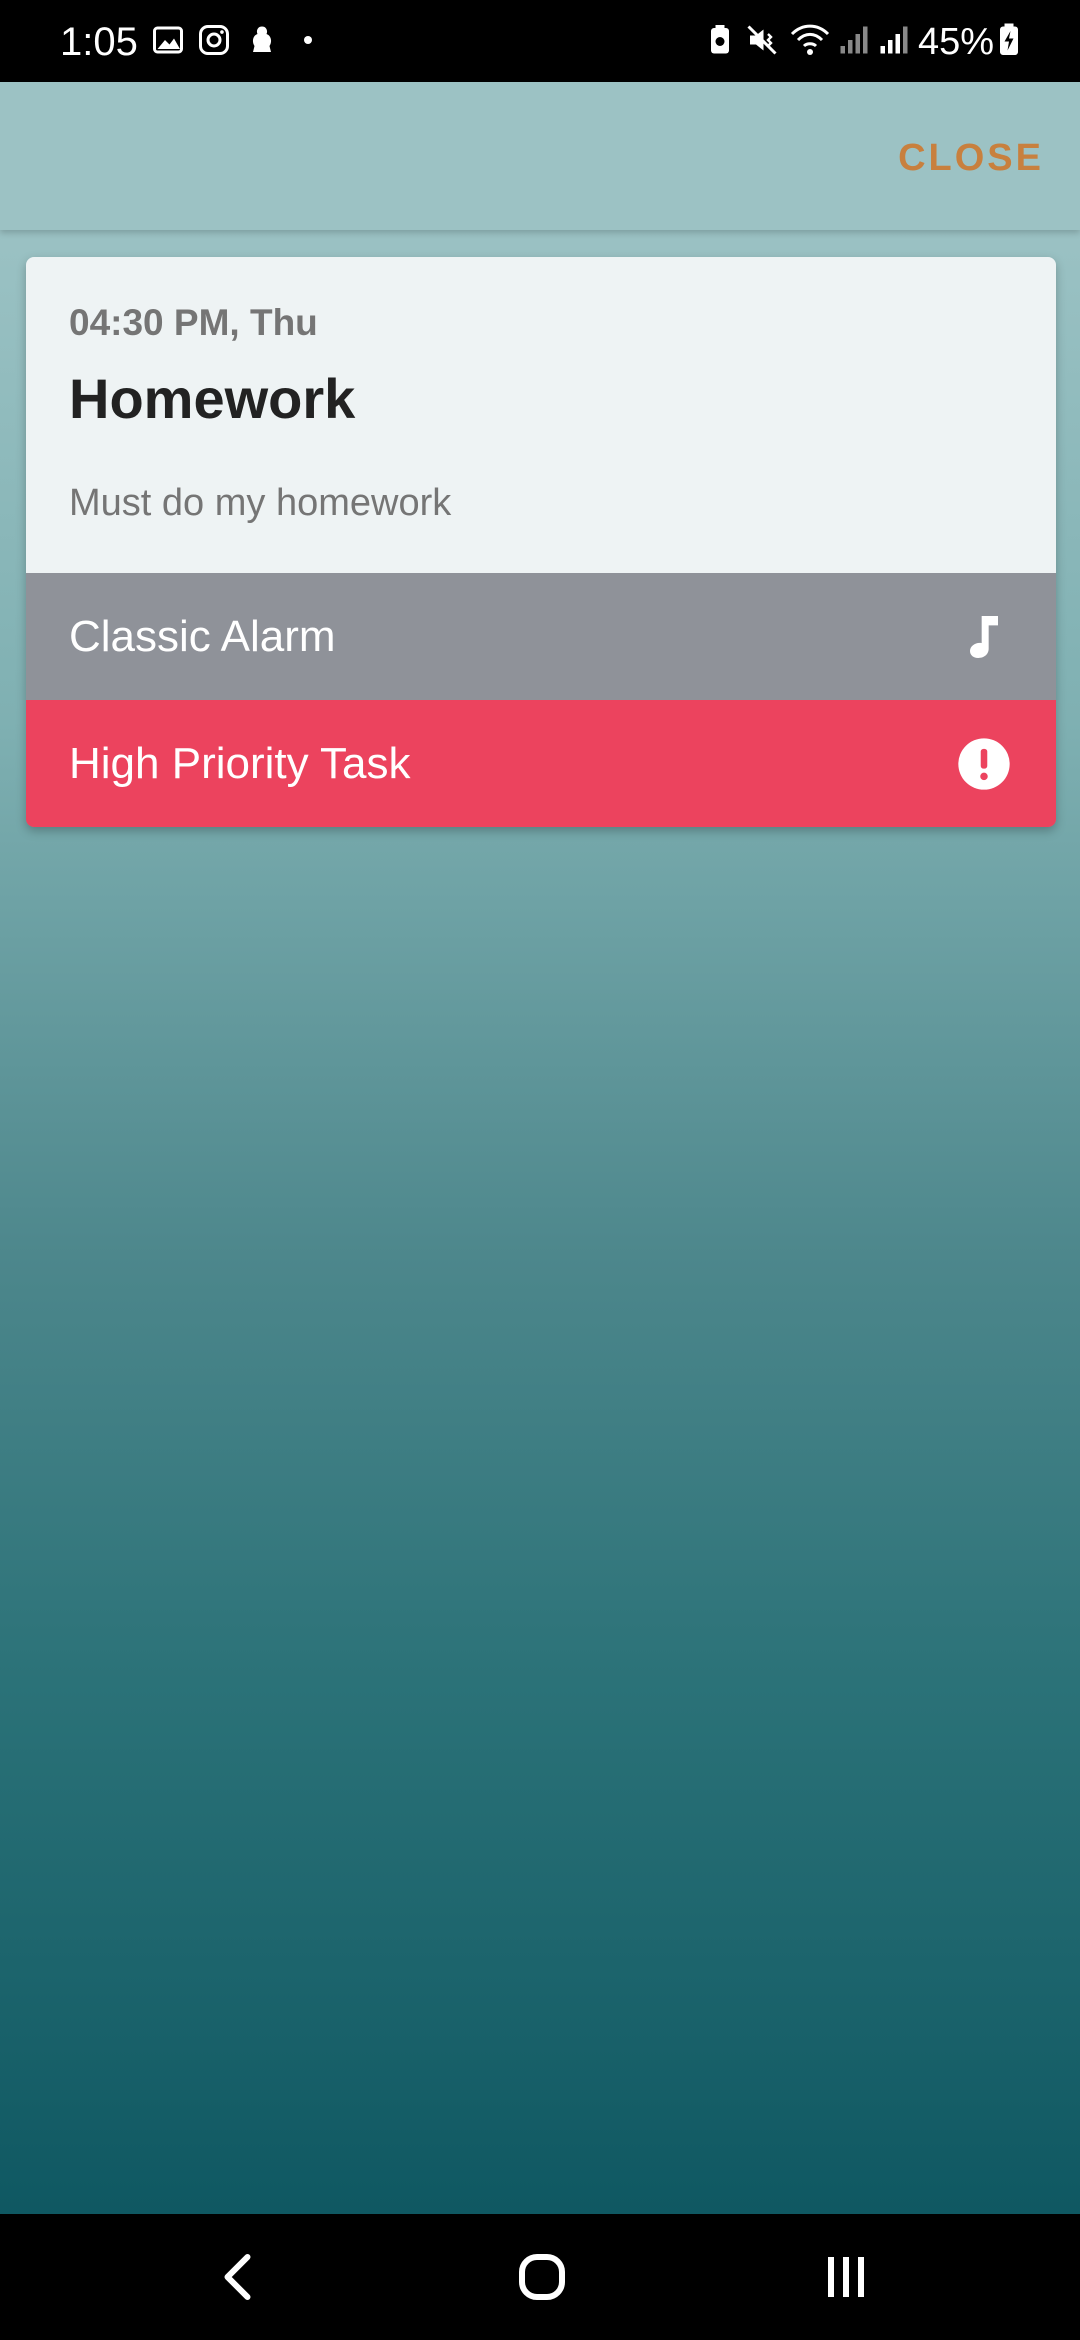  Describe the element at coordinates (971, 158) in the screenshot. I see `close-button: CLOSE` at that location.